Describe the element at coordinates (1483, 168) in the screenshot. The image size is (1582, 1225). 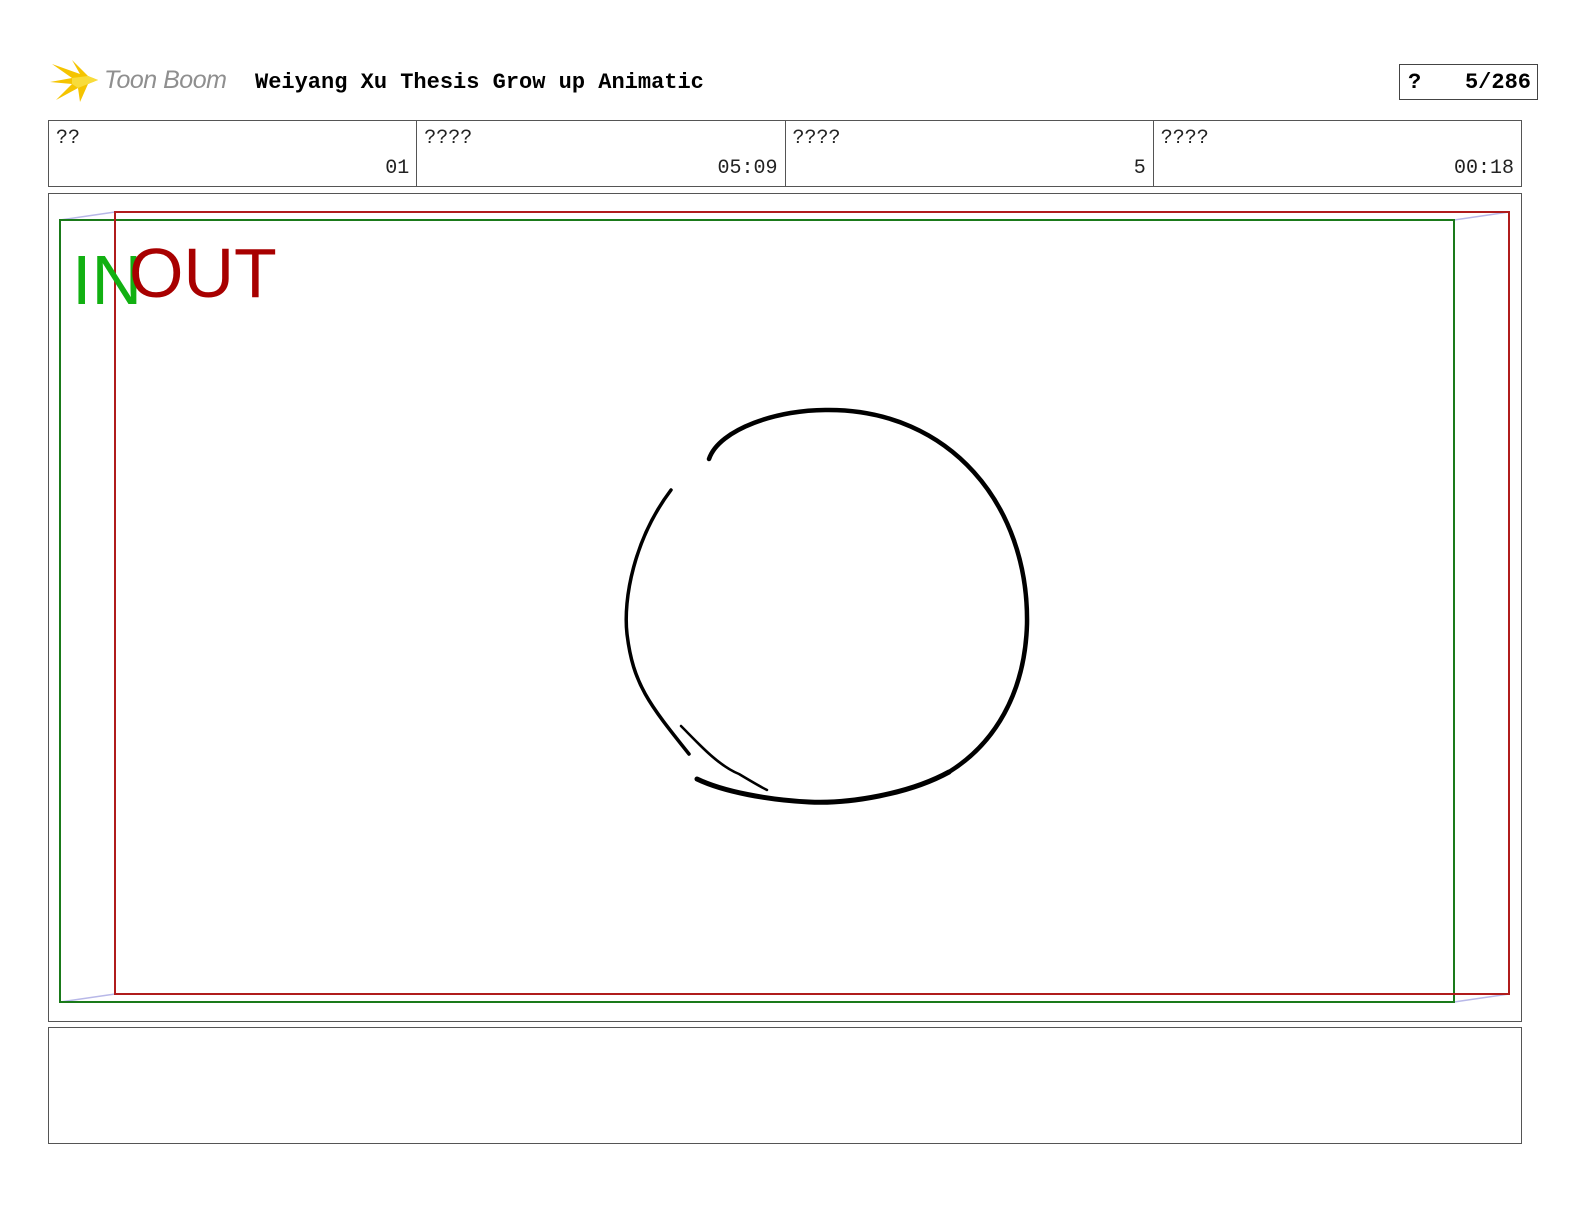
I see `cell-value: 00:18` at that location.